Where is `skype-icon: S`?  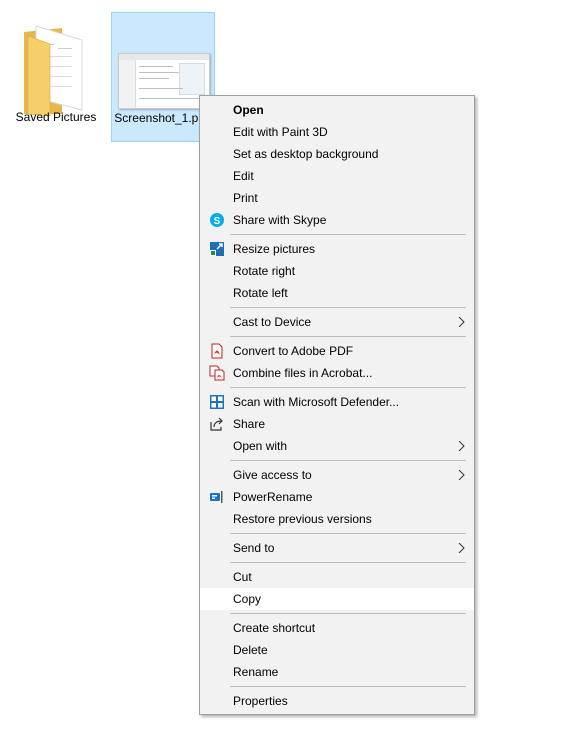 skype-icon: S is located at coordinates (217, 220).